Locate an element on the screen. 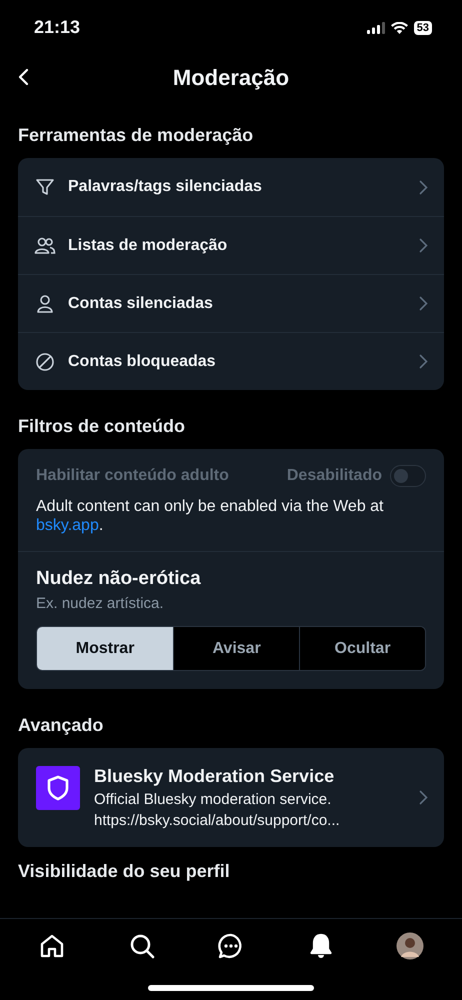  adult-content-label: Habilitar conteúdo adulto is located at coordinates (133, 476).